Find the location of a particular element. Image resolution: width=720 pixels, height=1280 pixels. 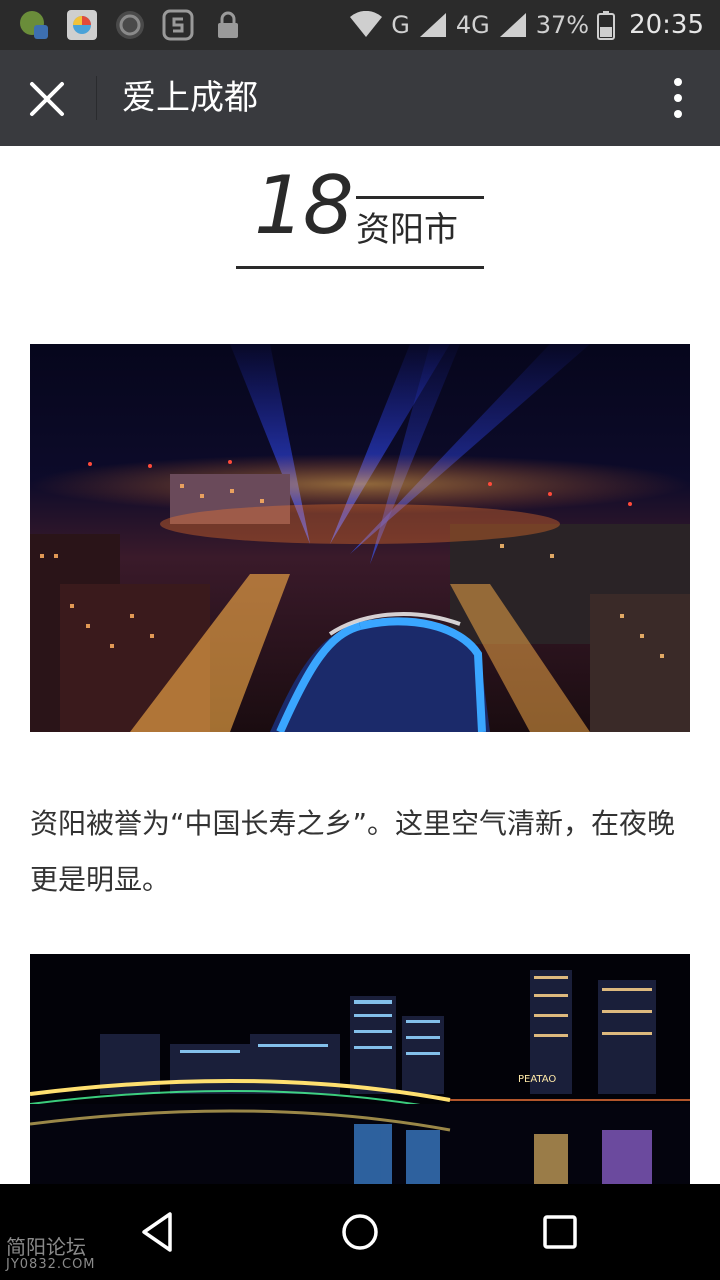

section-heading: 18 资阳市 is located at coordinates (361, 216).